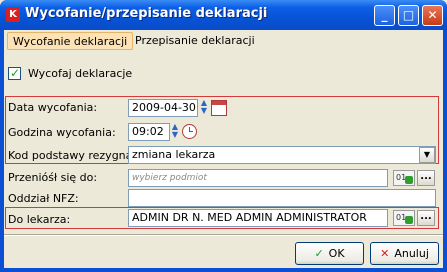  I want to click on nfz-label: Oddział NFZ:, so click(43, 198).